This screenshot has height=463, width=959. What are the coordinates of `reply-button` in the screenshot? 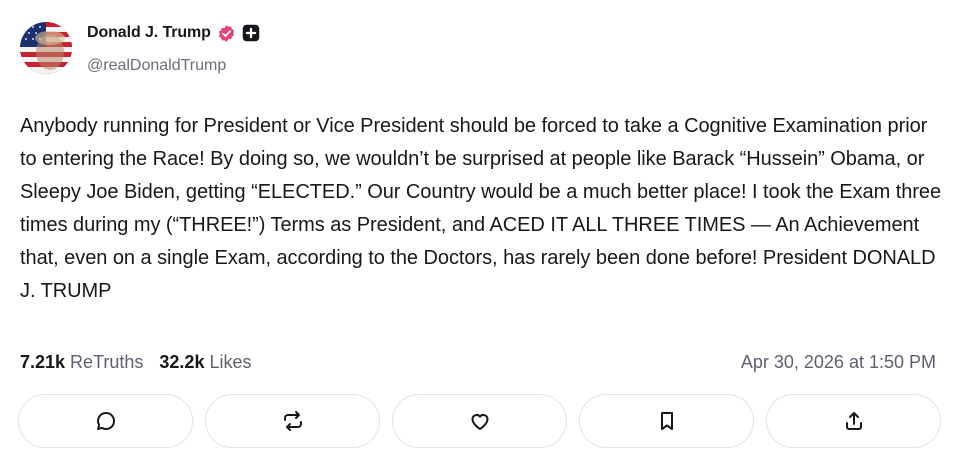 It's located at (105, 421).